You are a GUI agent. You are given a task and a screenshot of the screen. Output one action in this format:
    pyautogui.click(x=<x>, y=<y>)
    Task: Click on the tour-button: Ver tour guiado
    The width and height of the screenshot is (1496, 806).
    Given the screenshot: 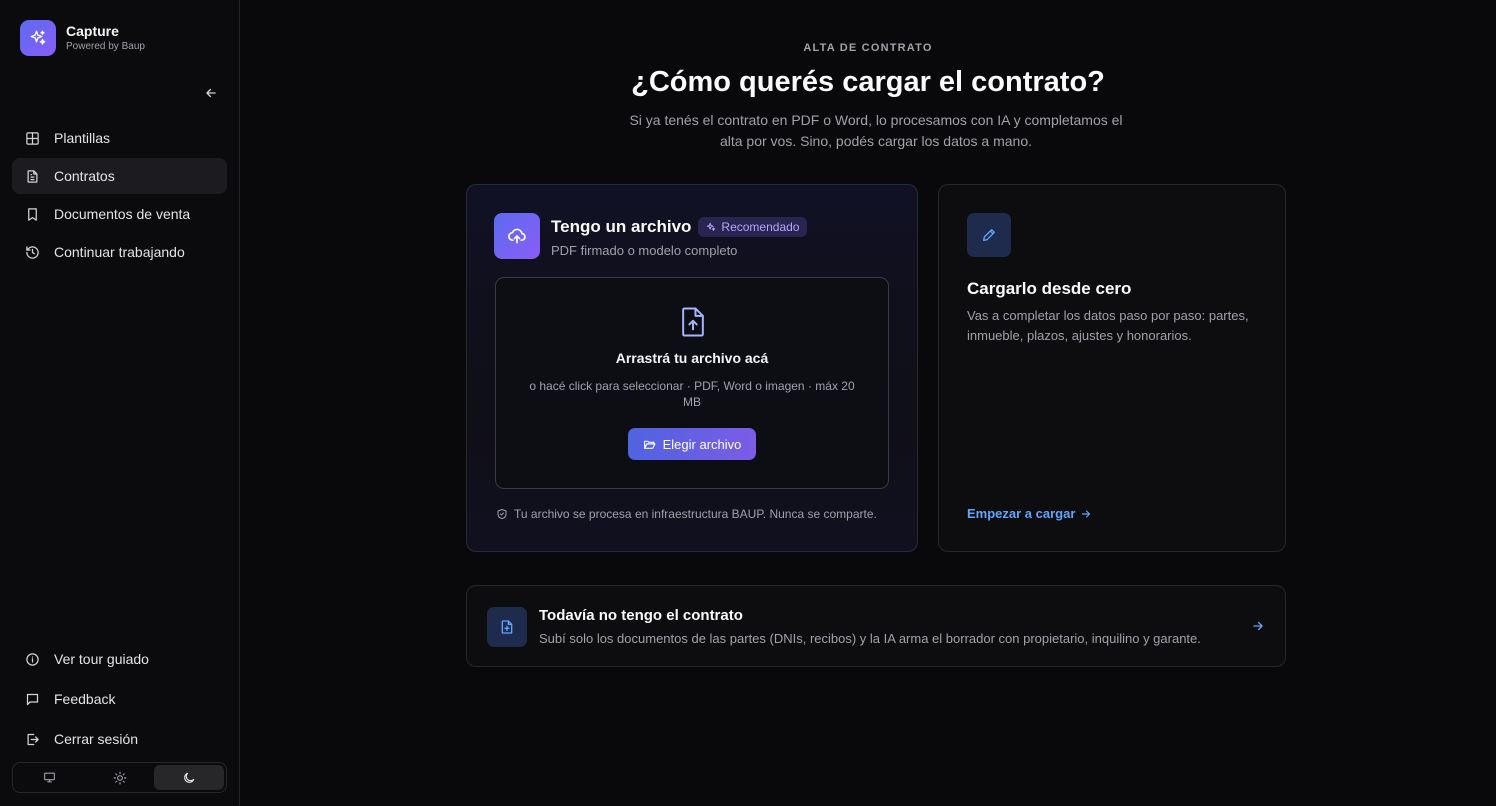 What is the action you would take?
    pyautogui.click(x=119, y=659)
    